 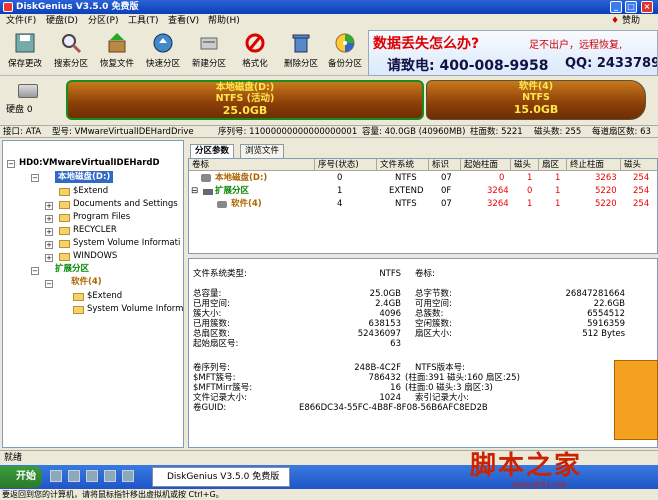 What do you see at coordinates (21, 477) in the screenshot?
I see `start-button: 开始` at bounding box center [21, 477].